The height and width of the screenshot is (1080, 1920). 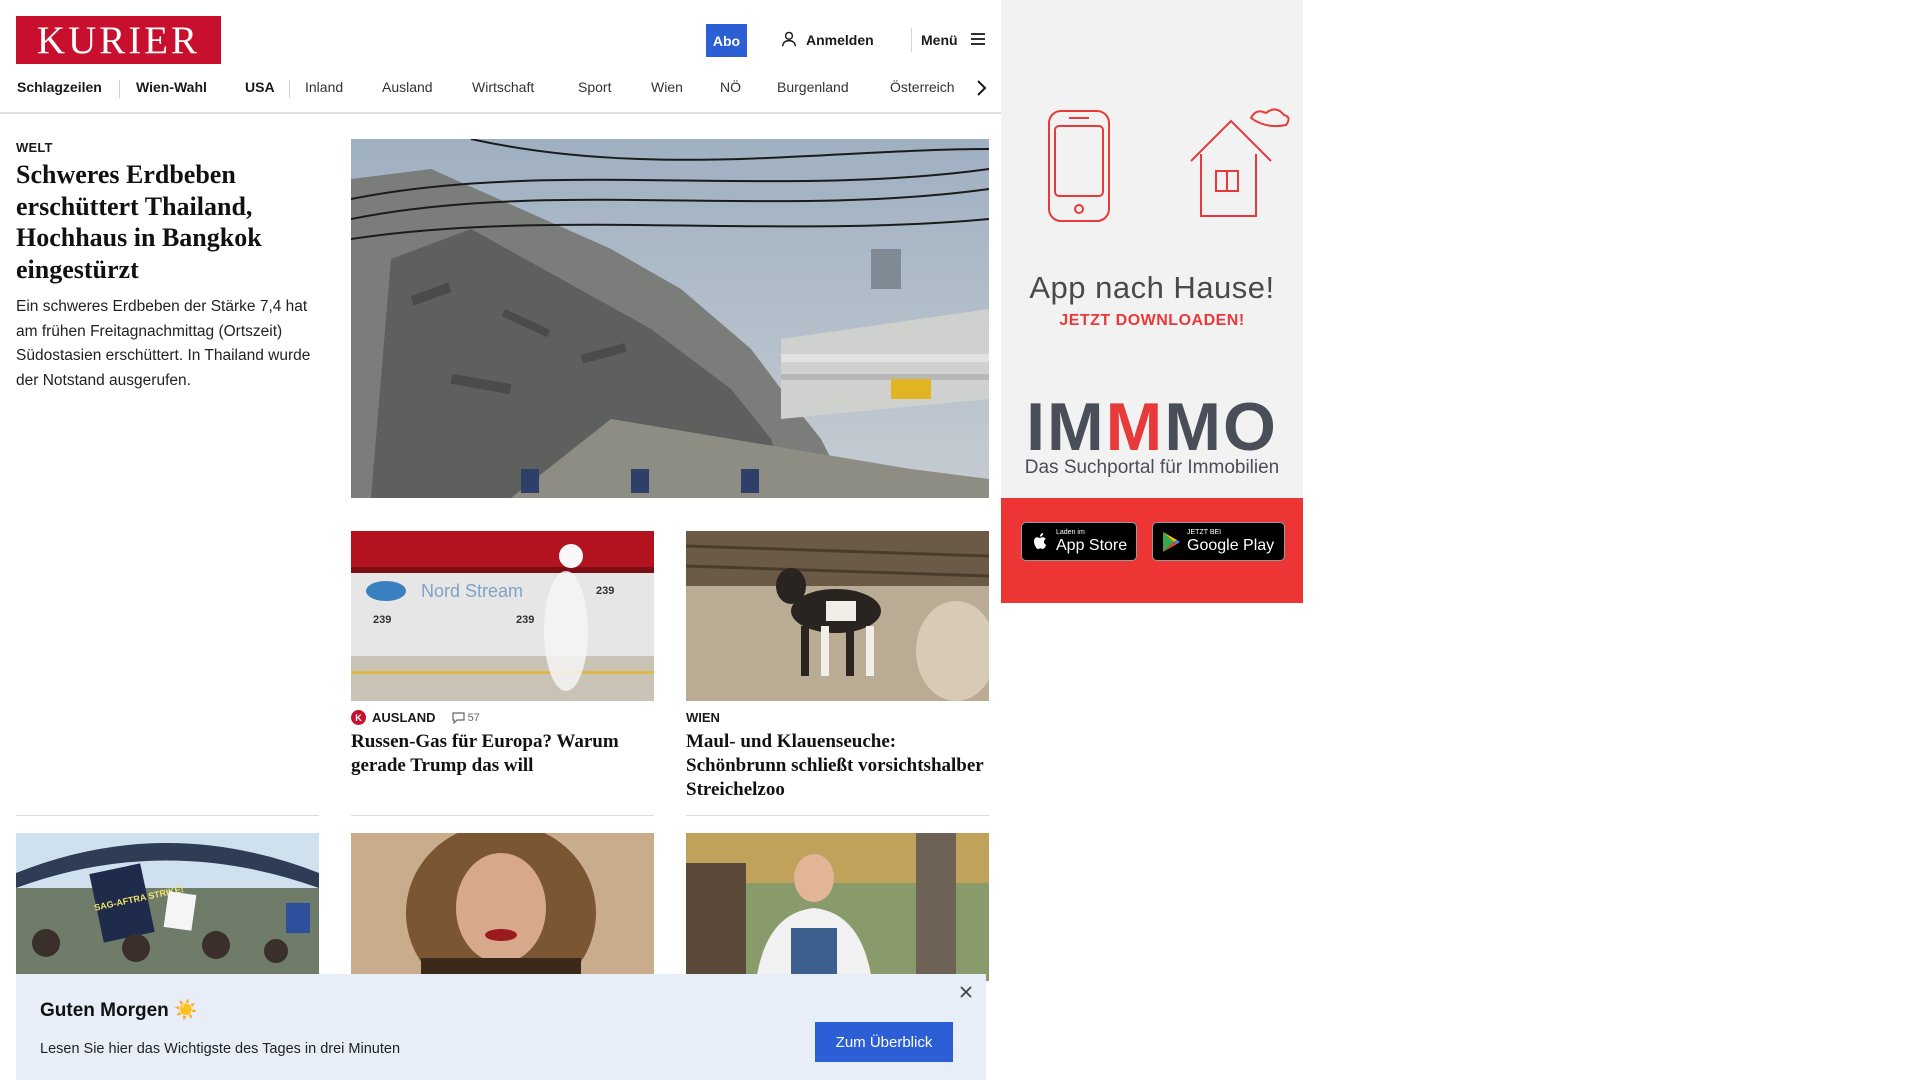 What do you see at coordinates (119, 1010) in the screenshot?
I see `banner-title: Guten Morgen ☀️` at bounding box center [119, 1010].